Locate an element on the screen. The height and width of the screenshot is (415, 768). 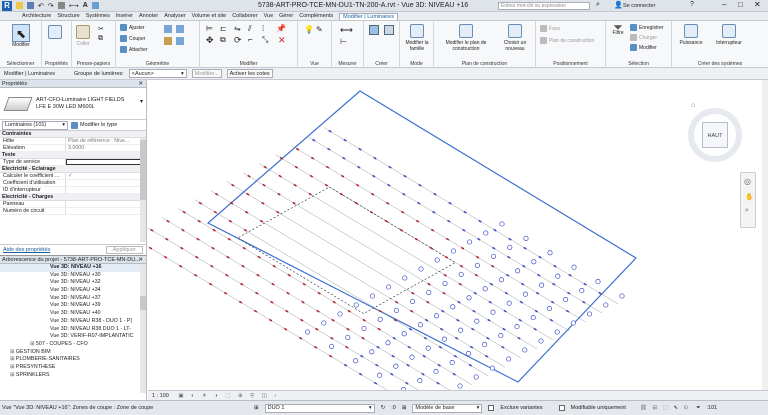
save-selection-button: Enregistrer is located at coordinates (646, 27).